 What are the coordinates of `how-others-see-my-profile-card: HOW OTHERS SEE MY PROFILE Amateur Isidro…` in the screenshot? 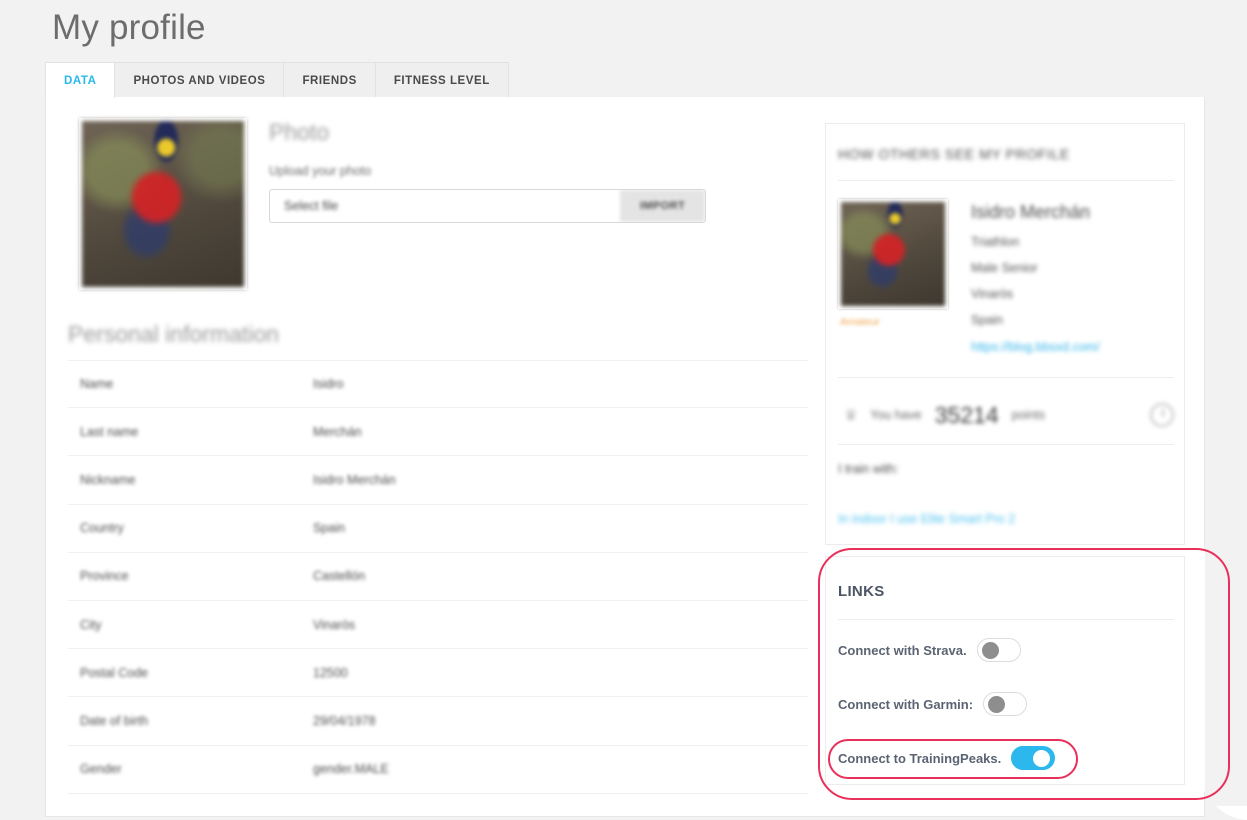 It's located at (1005, 334).